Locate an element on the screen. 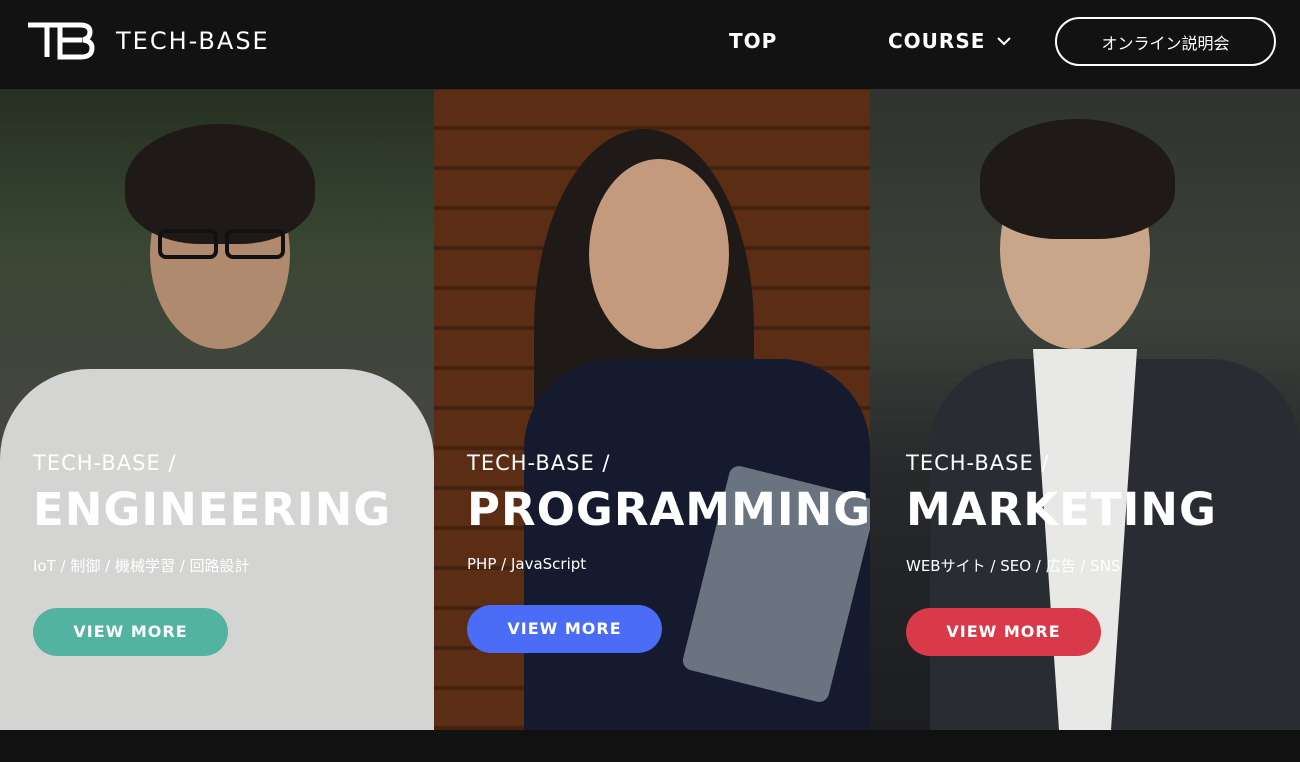 The image size is (1300, 762). site-header: TECH-BASE TOP COURSE オンライン説明会 is located at coordinates (650, 44).